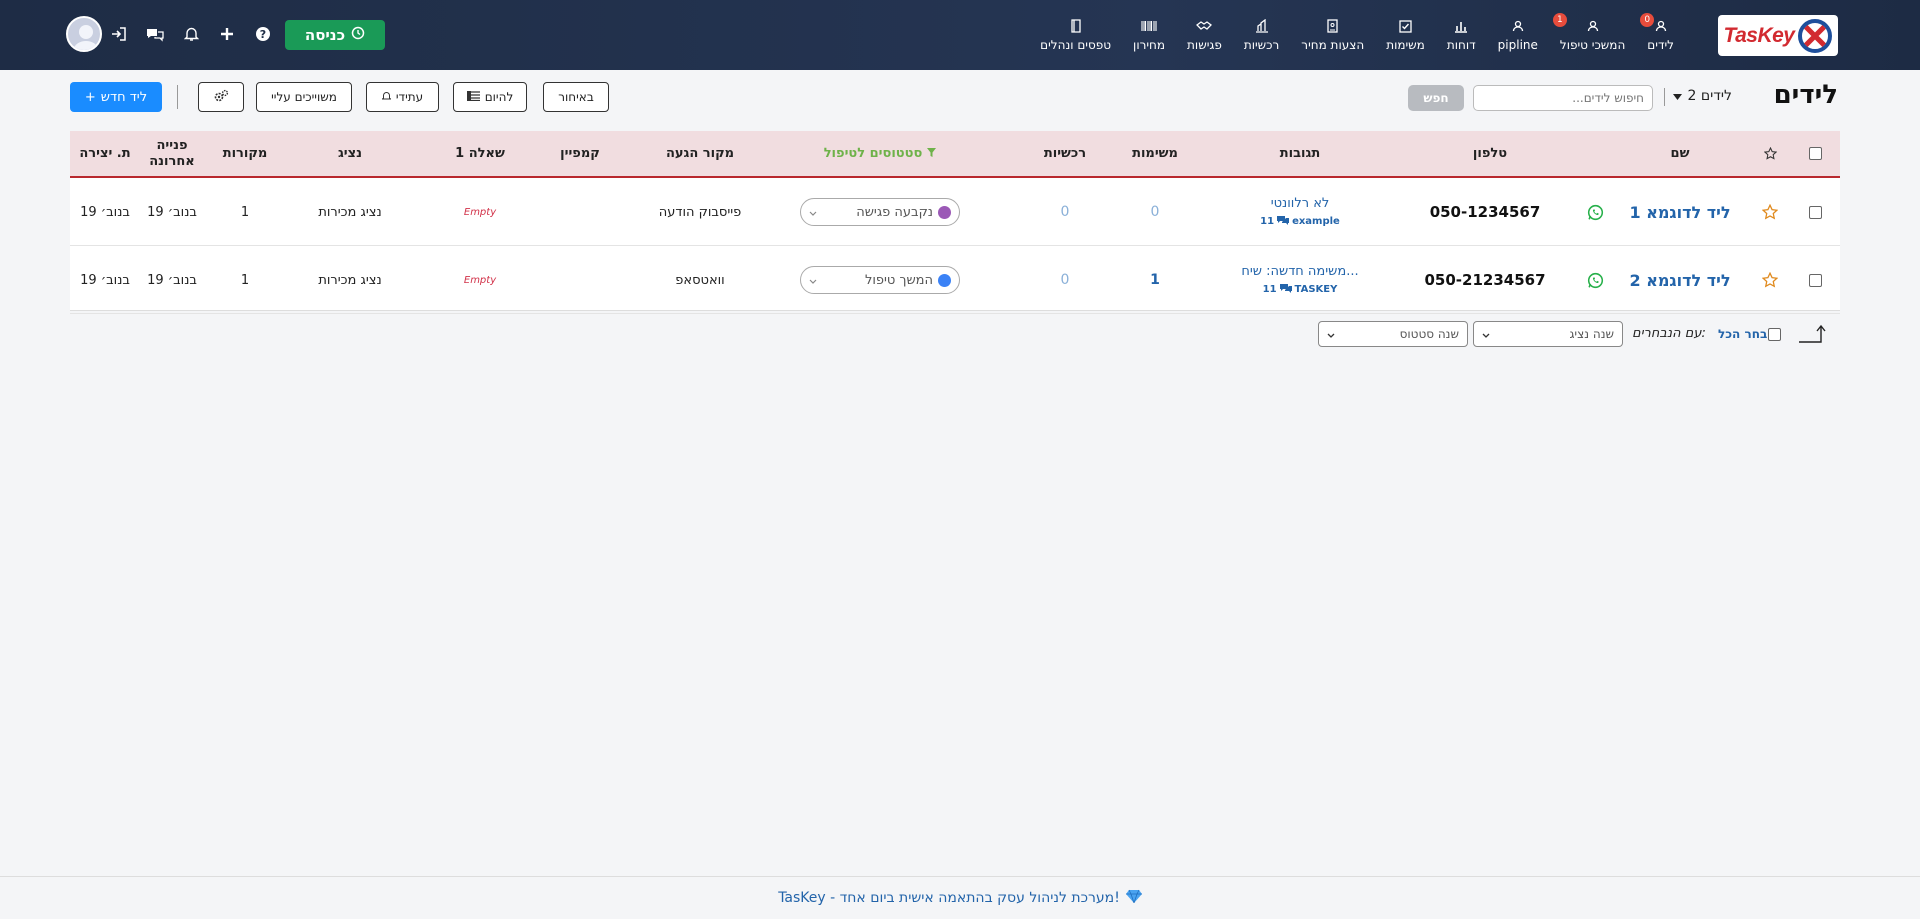 This screenshot has width=1920, height=919. I want to click on select-all-label: בחר הכל, so click(1742, 334).